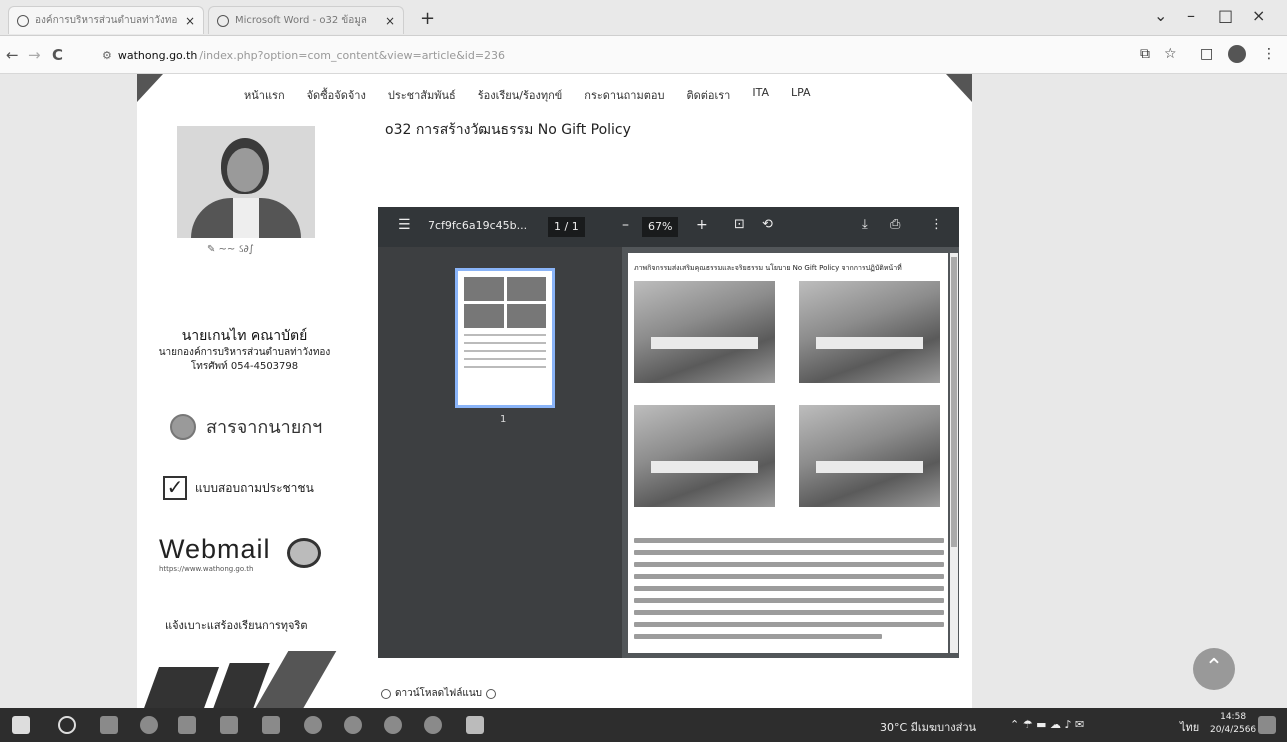 The height and width of the screenshot is (742, 1287). What do you see at coordinates (422, 95) in the screenshot?
I see `nav-news: ประชาสัมพันธ์` at bounding box center [422, 95].